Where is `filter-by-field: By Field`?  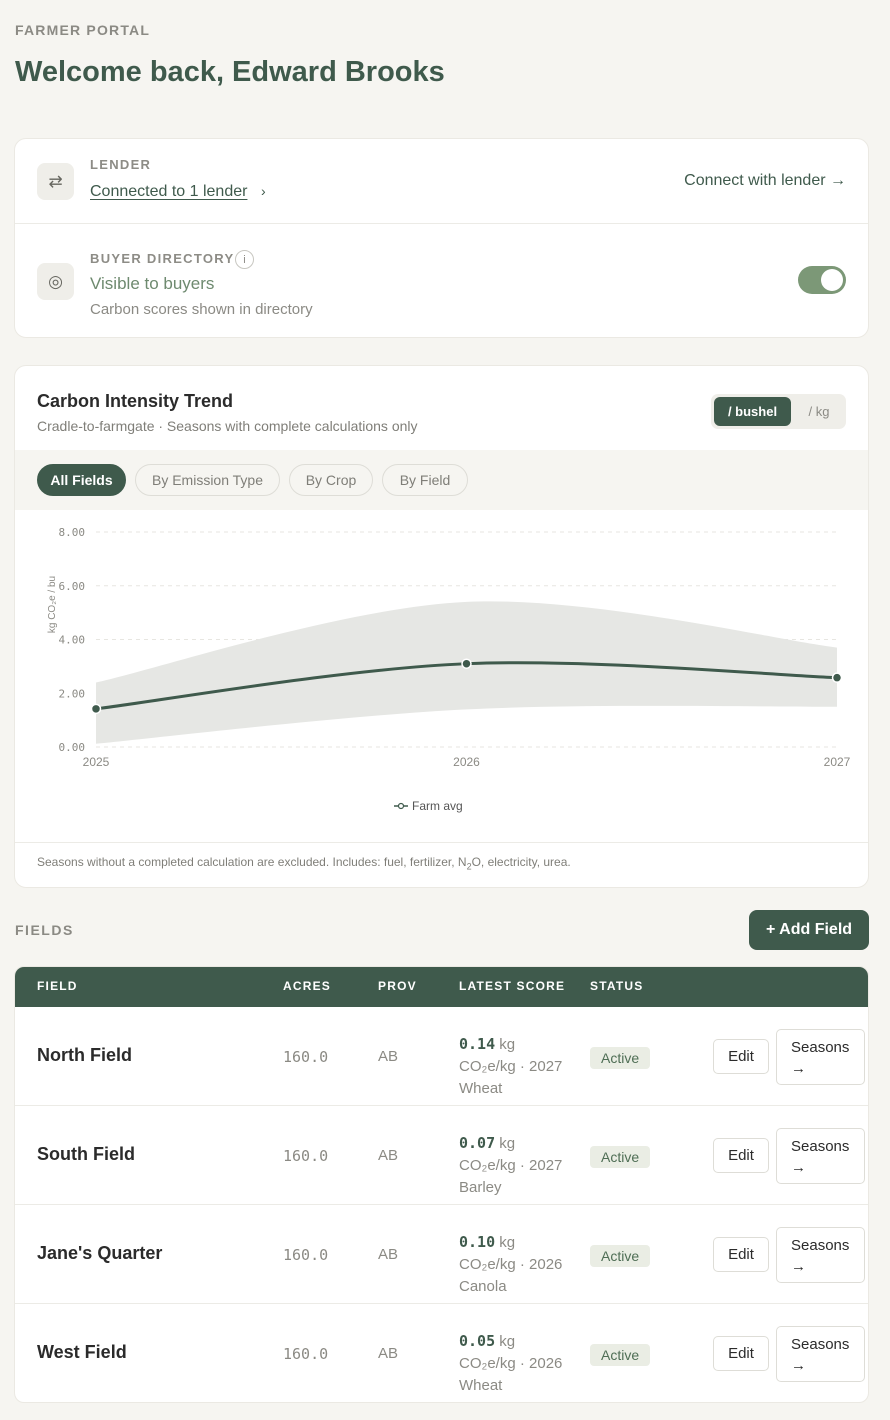 filter-by-field: By Field is located at coordinates (425, 480).